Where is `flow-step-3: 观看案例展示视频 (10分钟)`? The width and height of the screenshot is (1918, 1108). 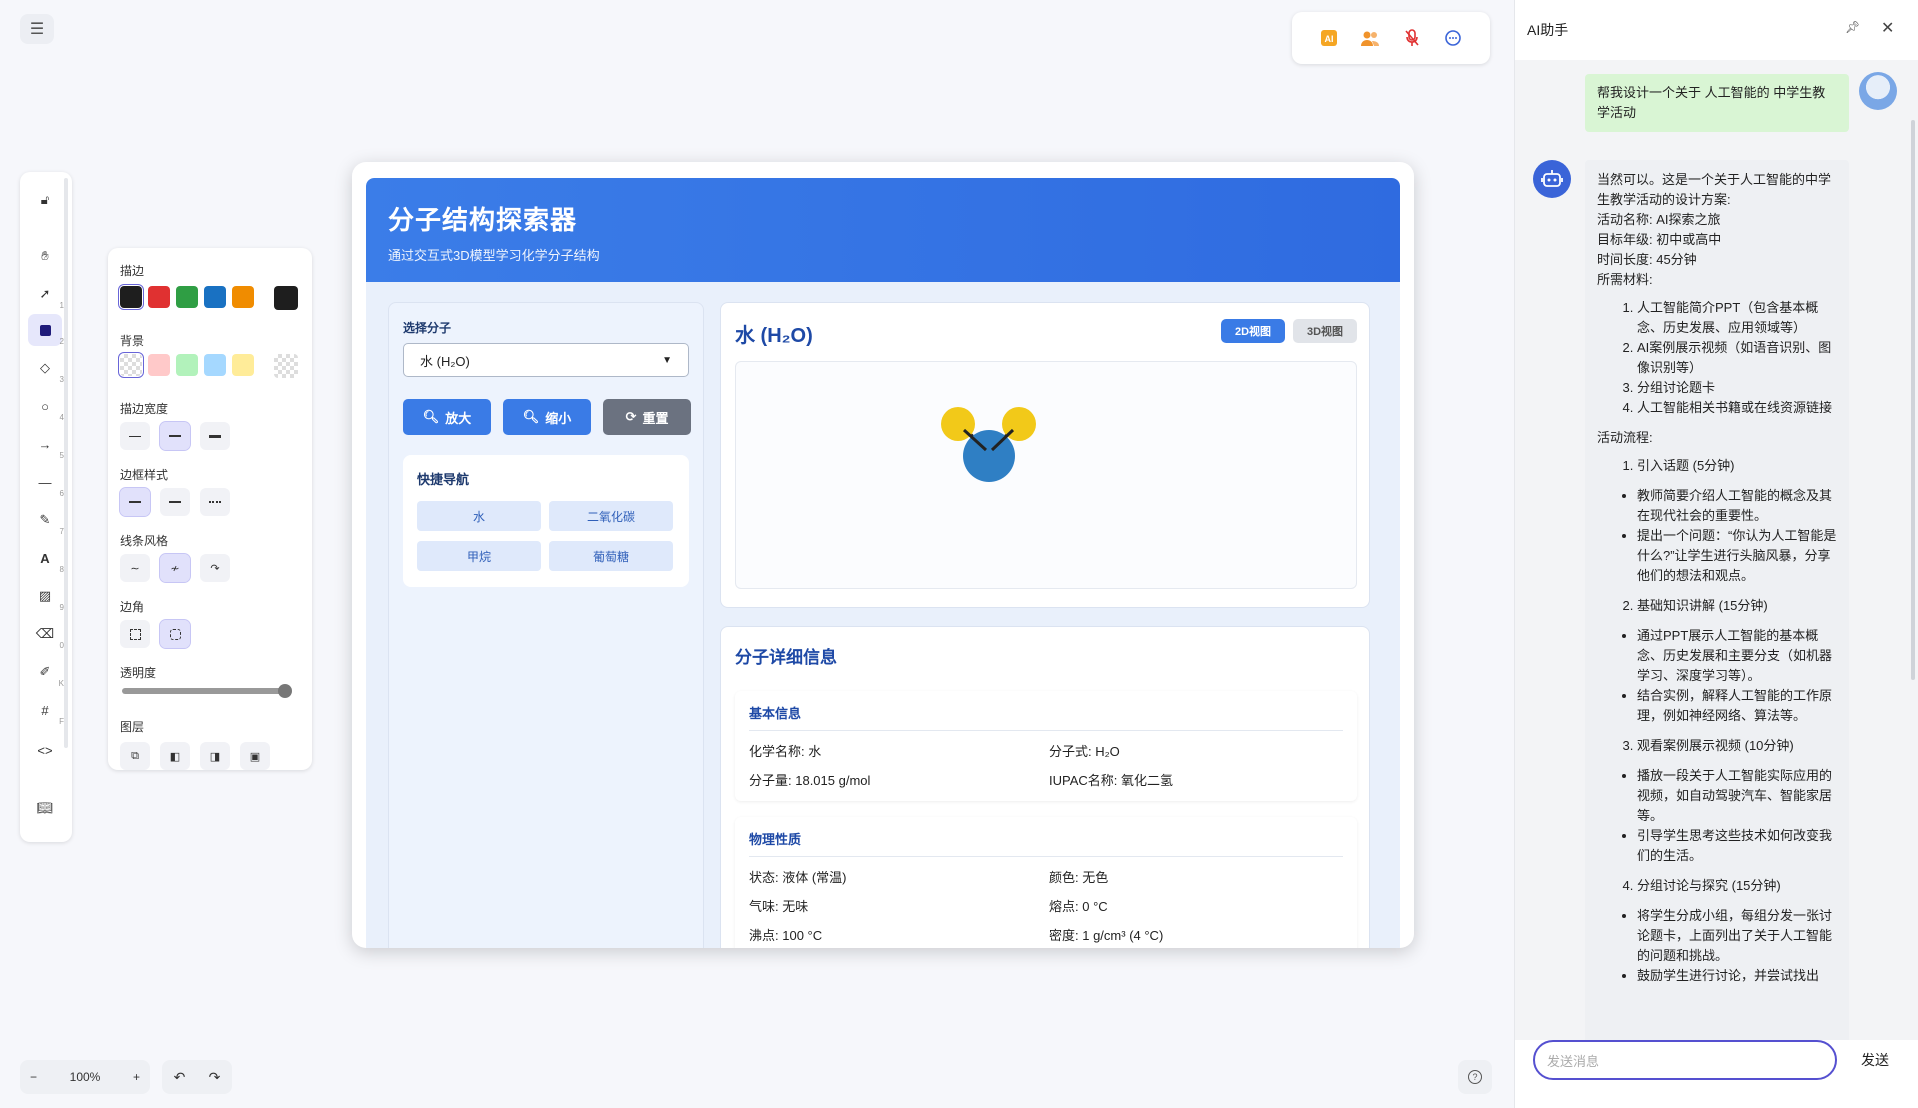
flow-step-3: 观看案例展示视频 (10分钟) is located at coordinates (1717, 746).